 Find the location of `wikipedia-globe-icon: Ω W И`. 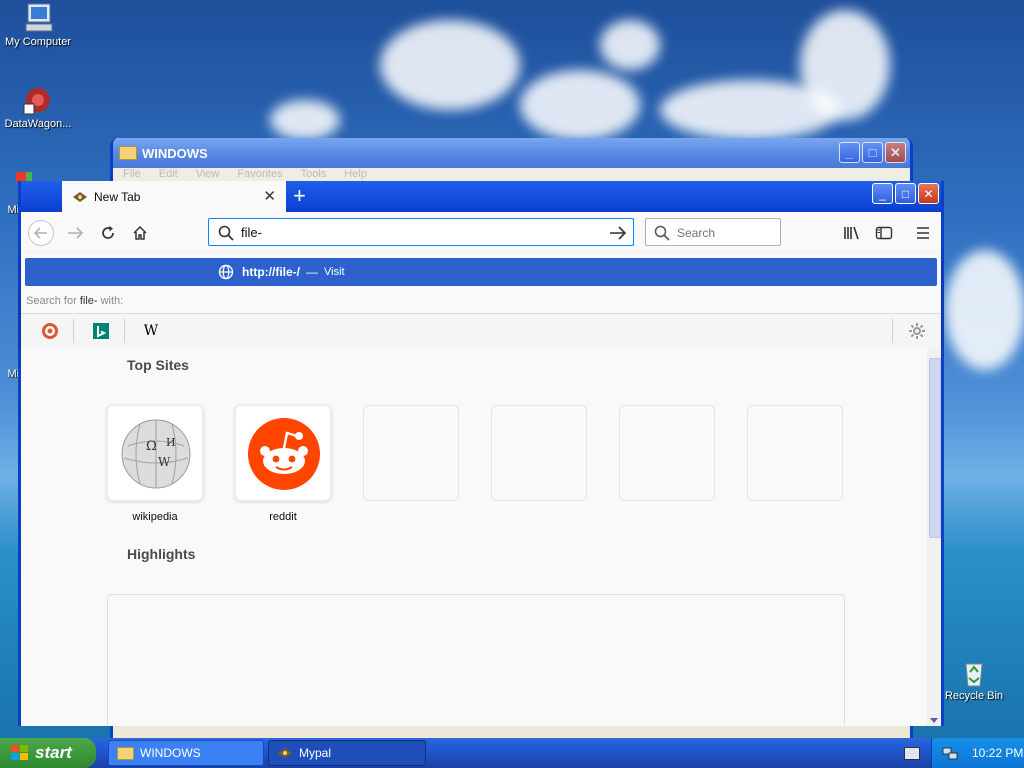

wikipedia-globe-icon: Ω W И is located at coordinates (156, 454).